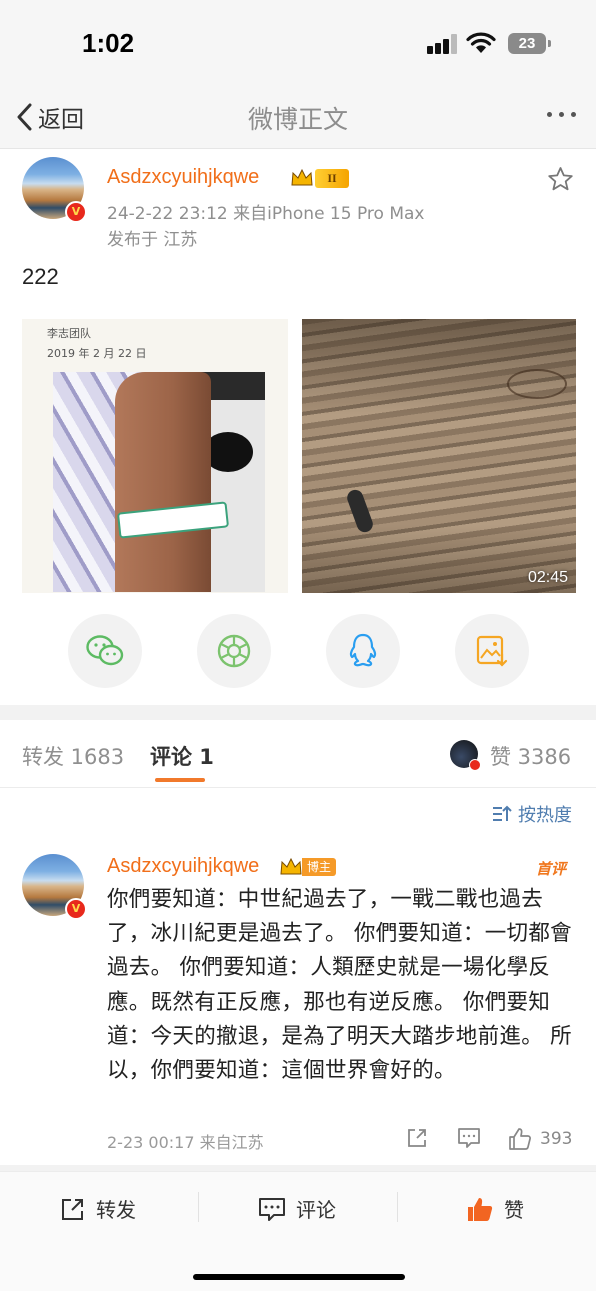  I want to click on sort-label: 按热度, so click(545, 815).